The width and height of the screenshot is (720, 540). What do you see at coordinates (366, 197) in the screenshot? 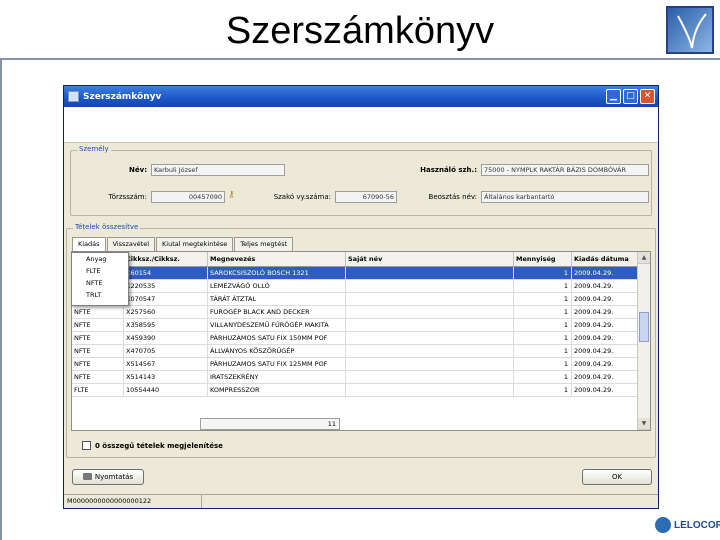
I see `repair-field: 67090-56` at bounding box center [366, 197].